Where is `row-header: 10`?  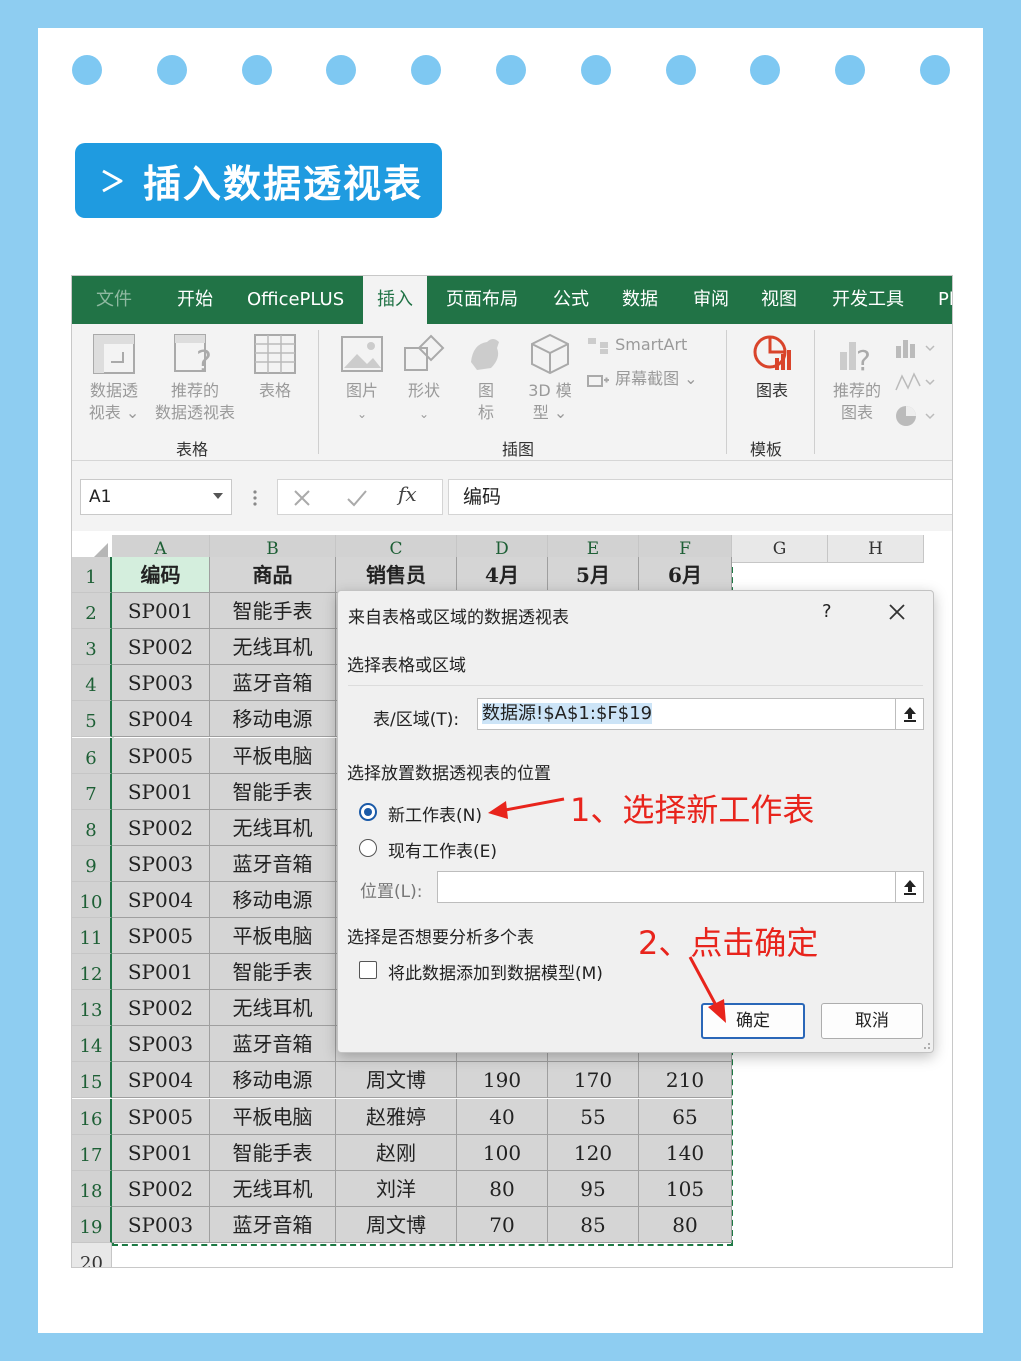
row-header: 10 is located at coordinates (92, 899).